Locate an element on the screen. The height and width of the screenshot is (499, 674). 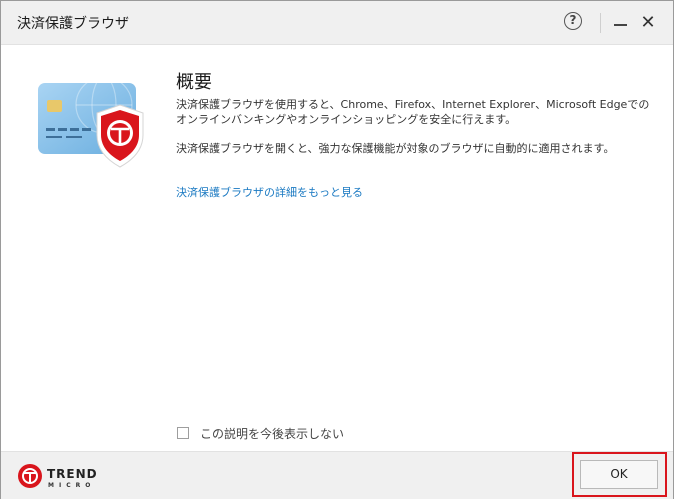
close-icon: ✕ is located at coordinates (648, 22).